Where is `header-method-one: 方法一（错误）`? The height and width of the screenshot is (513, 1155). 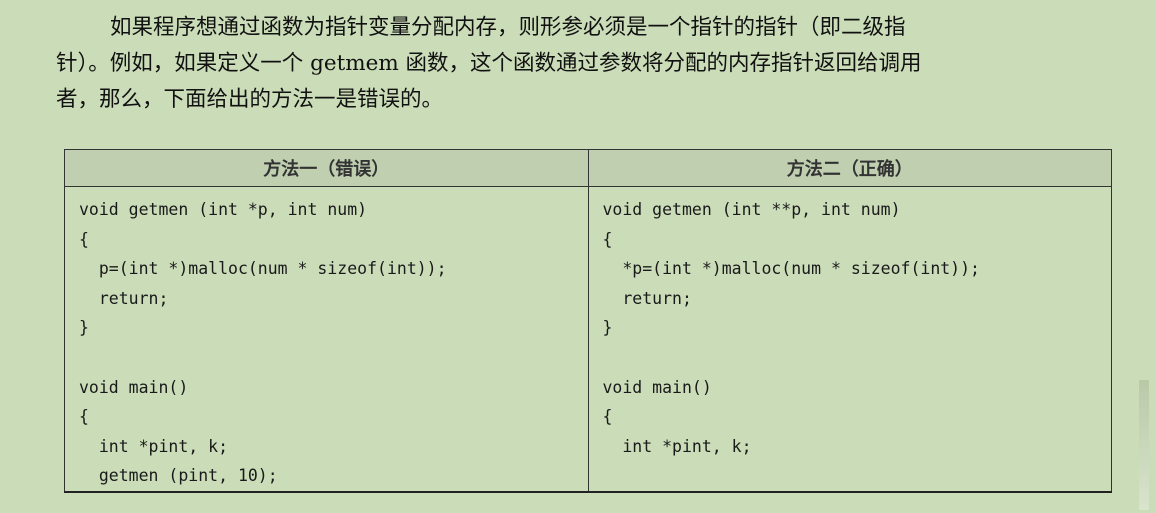
header-method-one: 方法一（错误） is located at coordinates (326, 168).